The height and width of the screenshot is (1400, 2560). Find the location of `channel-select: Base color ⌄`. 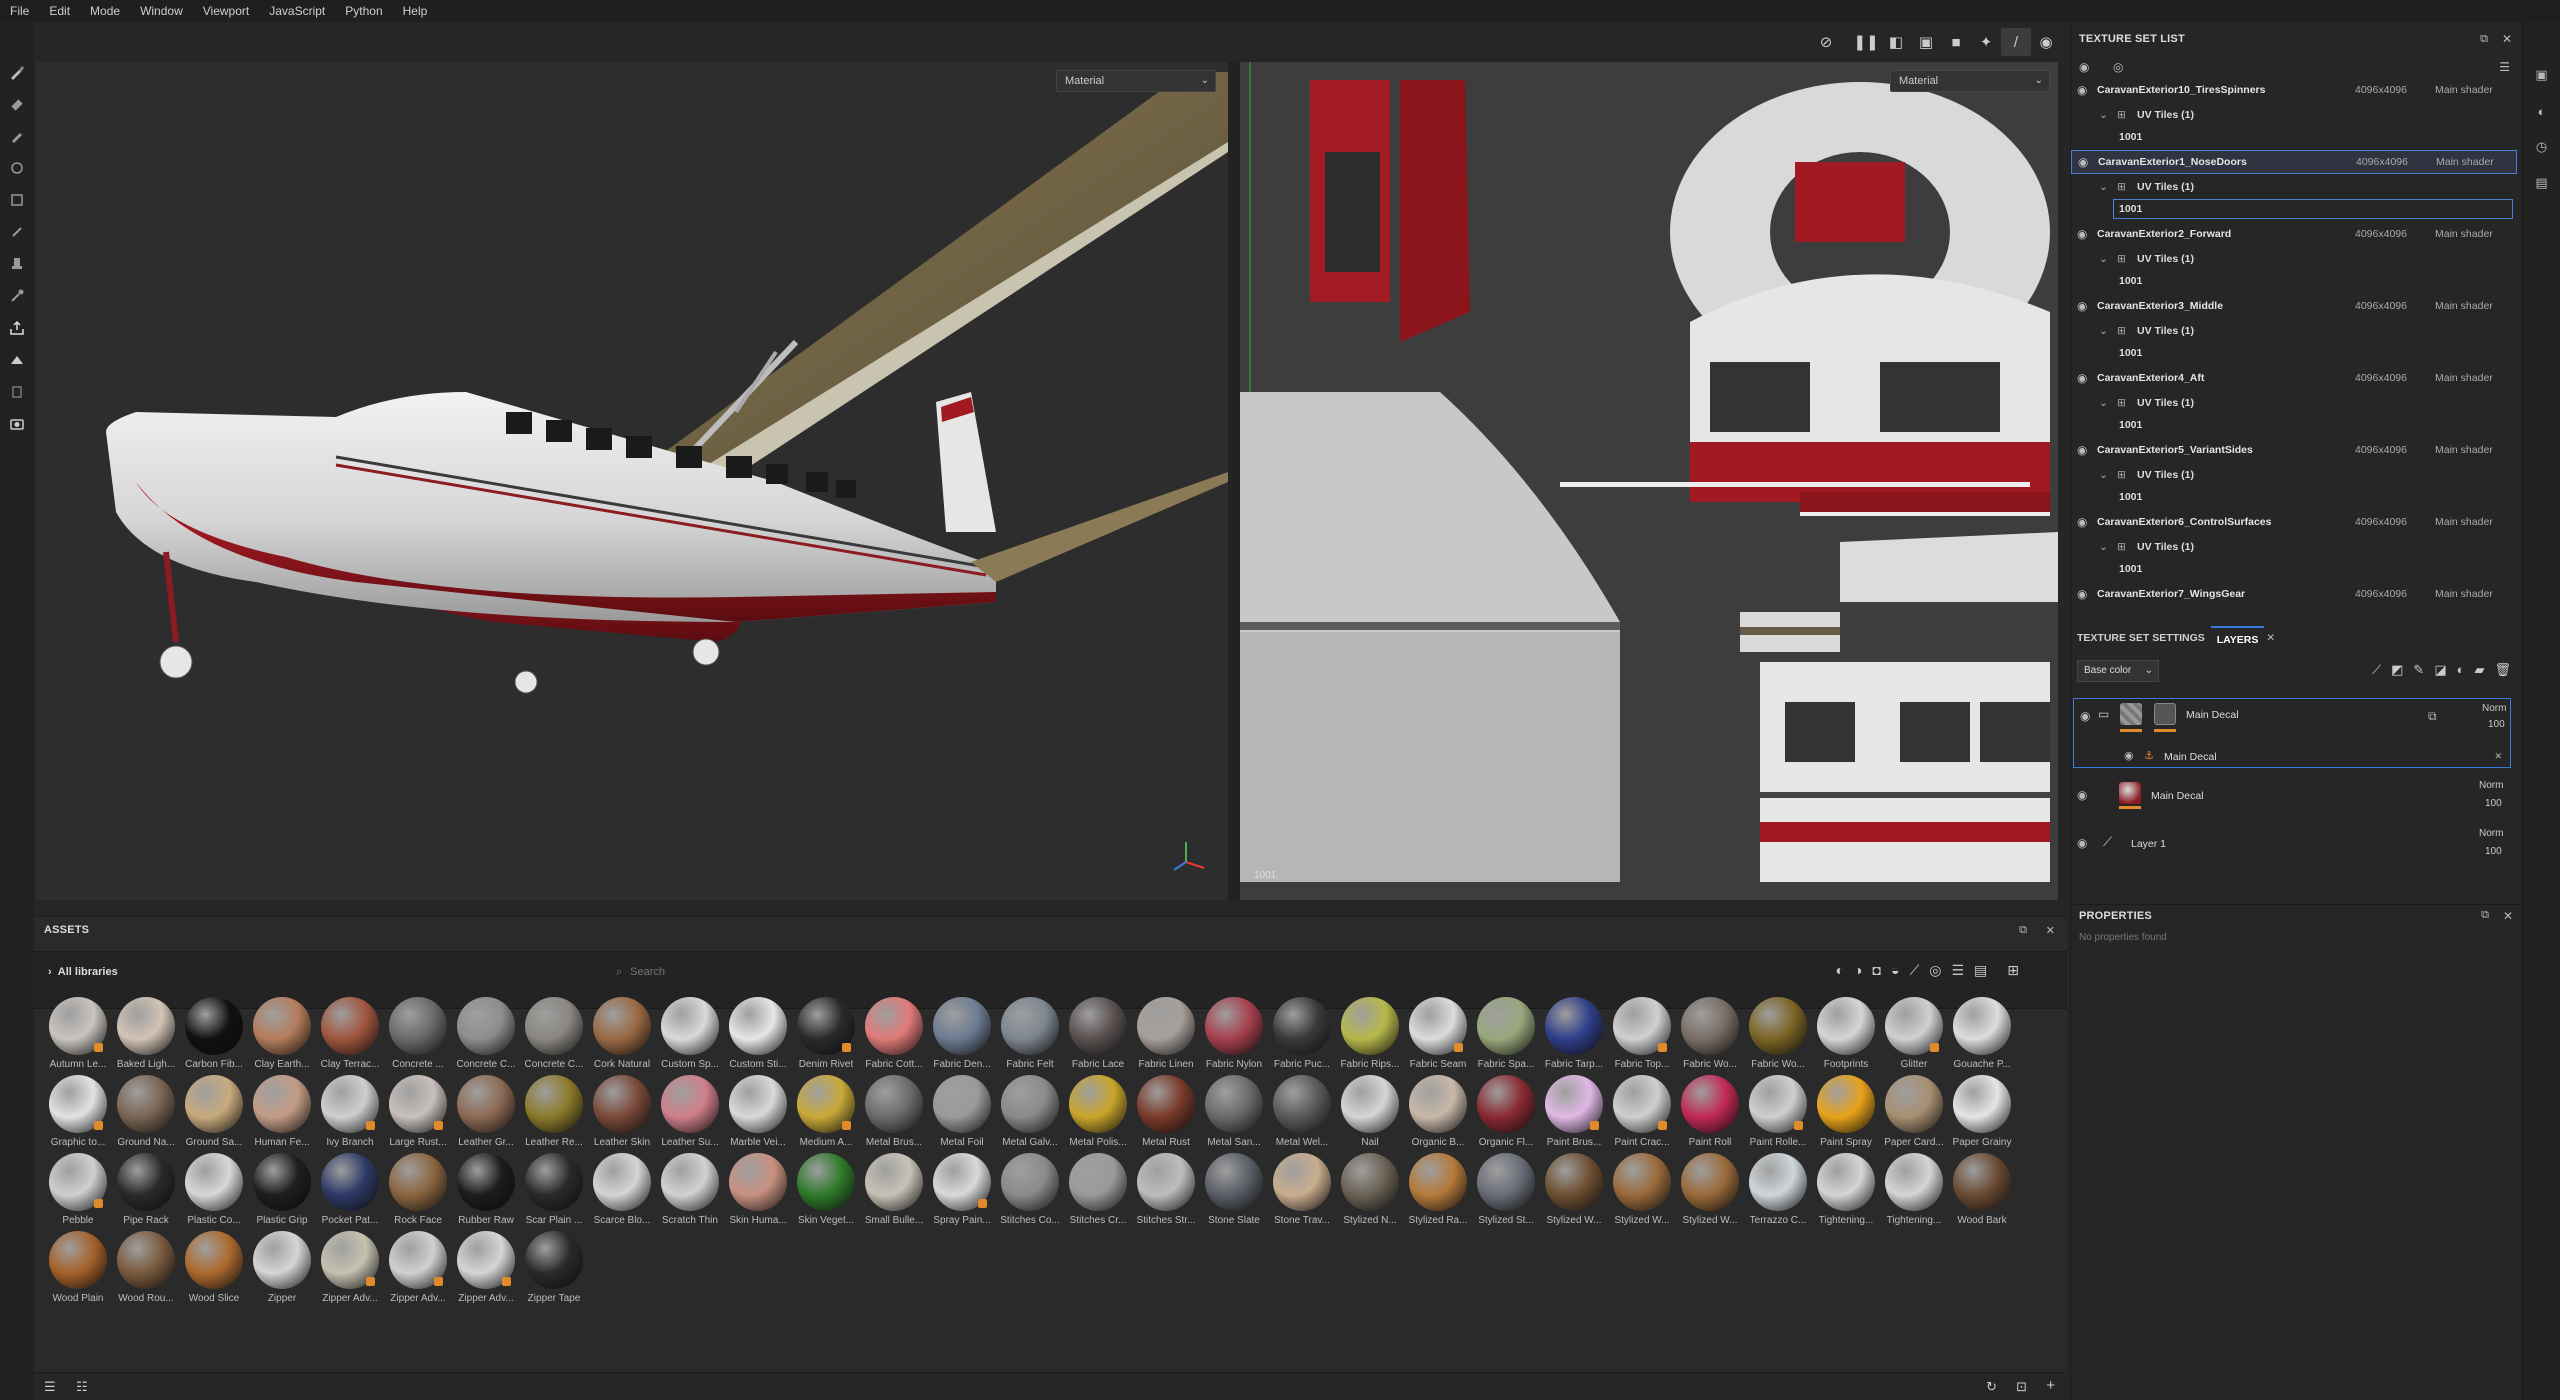

channel-select: Base color ⌄ is located at coordinates (2118, 671).